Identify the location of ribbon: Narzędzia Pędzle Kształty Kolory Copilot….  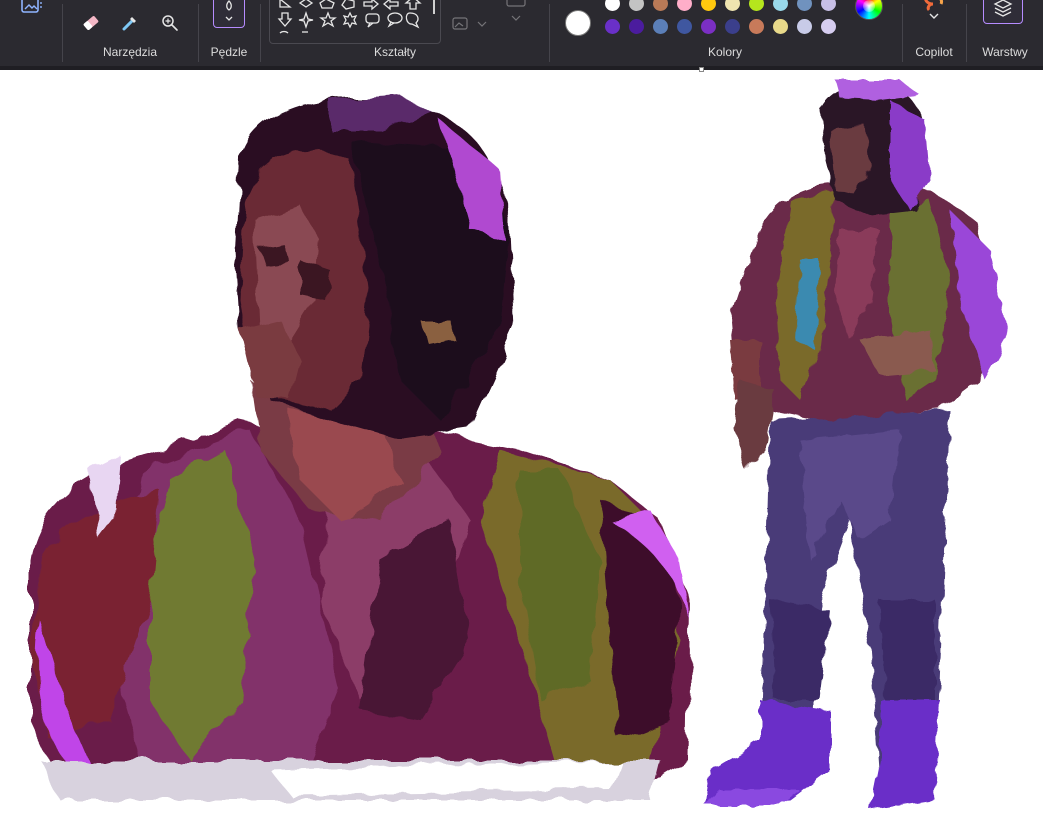
(521, 33).